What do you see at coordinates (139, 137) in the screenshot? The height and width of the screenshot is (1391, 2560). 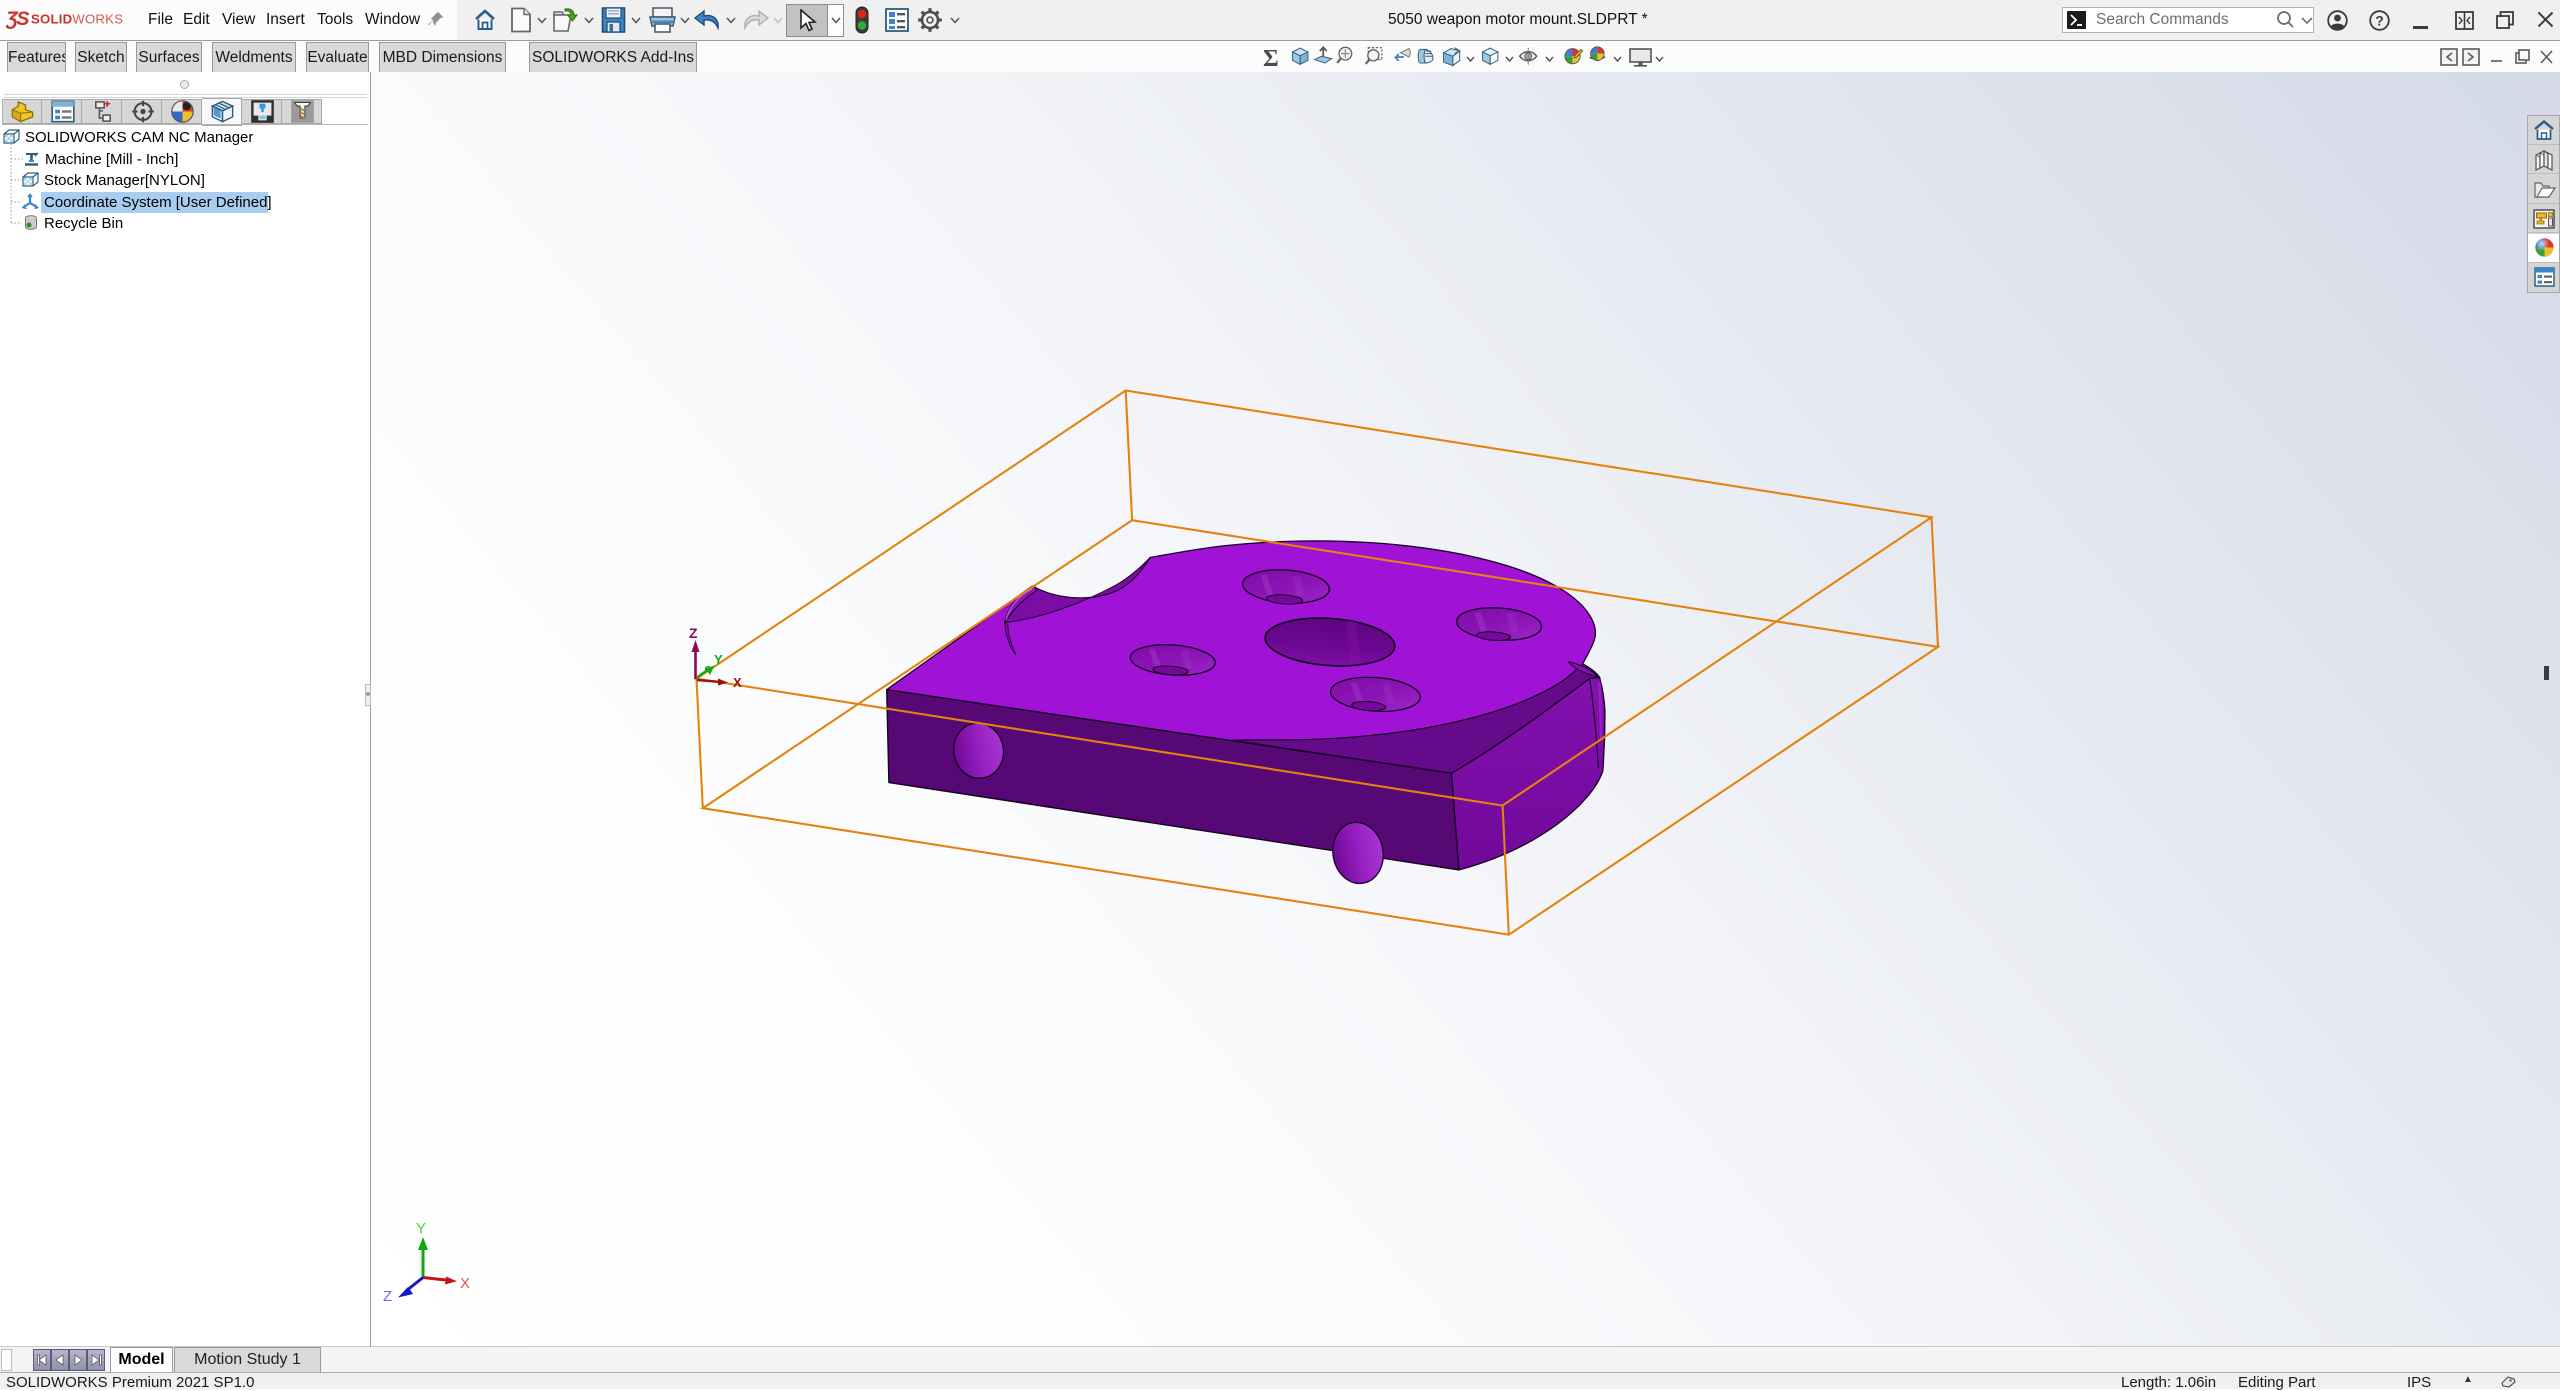 I see `svg-text: SOLIDWORKS CAM NC Manager` at bounding box center [139, 137].